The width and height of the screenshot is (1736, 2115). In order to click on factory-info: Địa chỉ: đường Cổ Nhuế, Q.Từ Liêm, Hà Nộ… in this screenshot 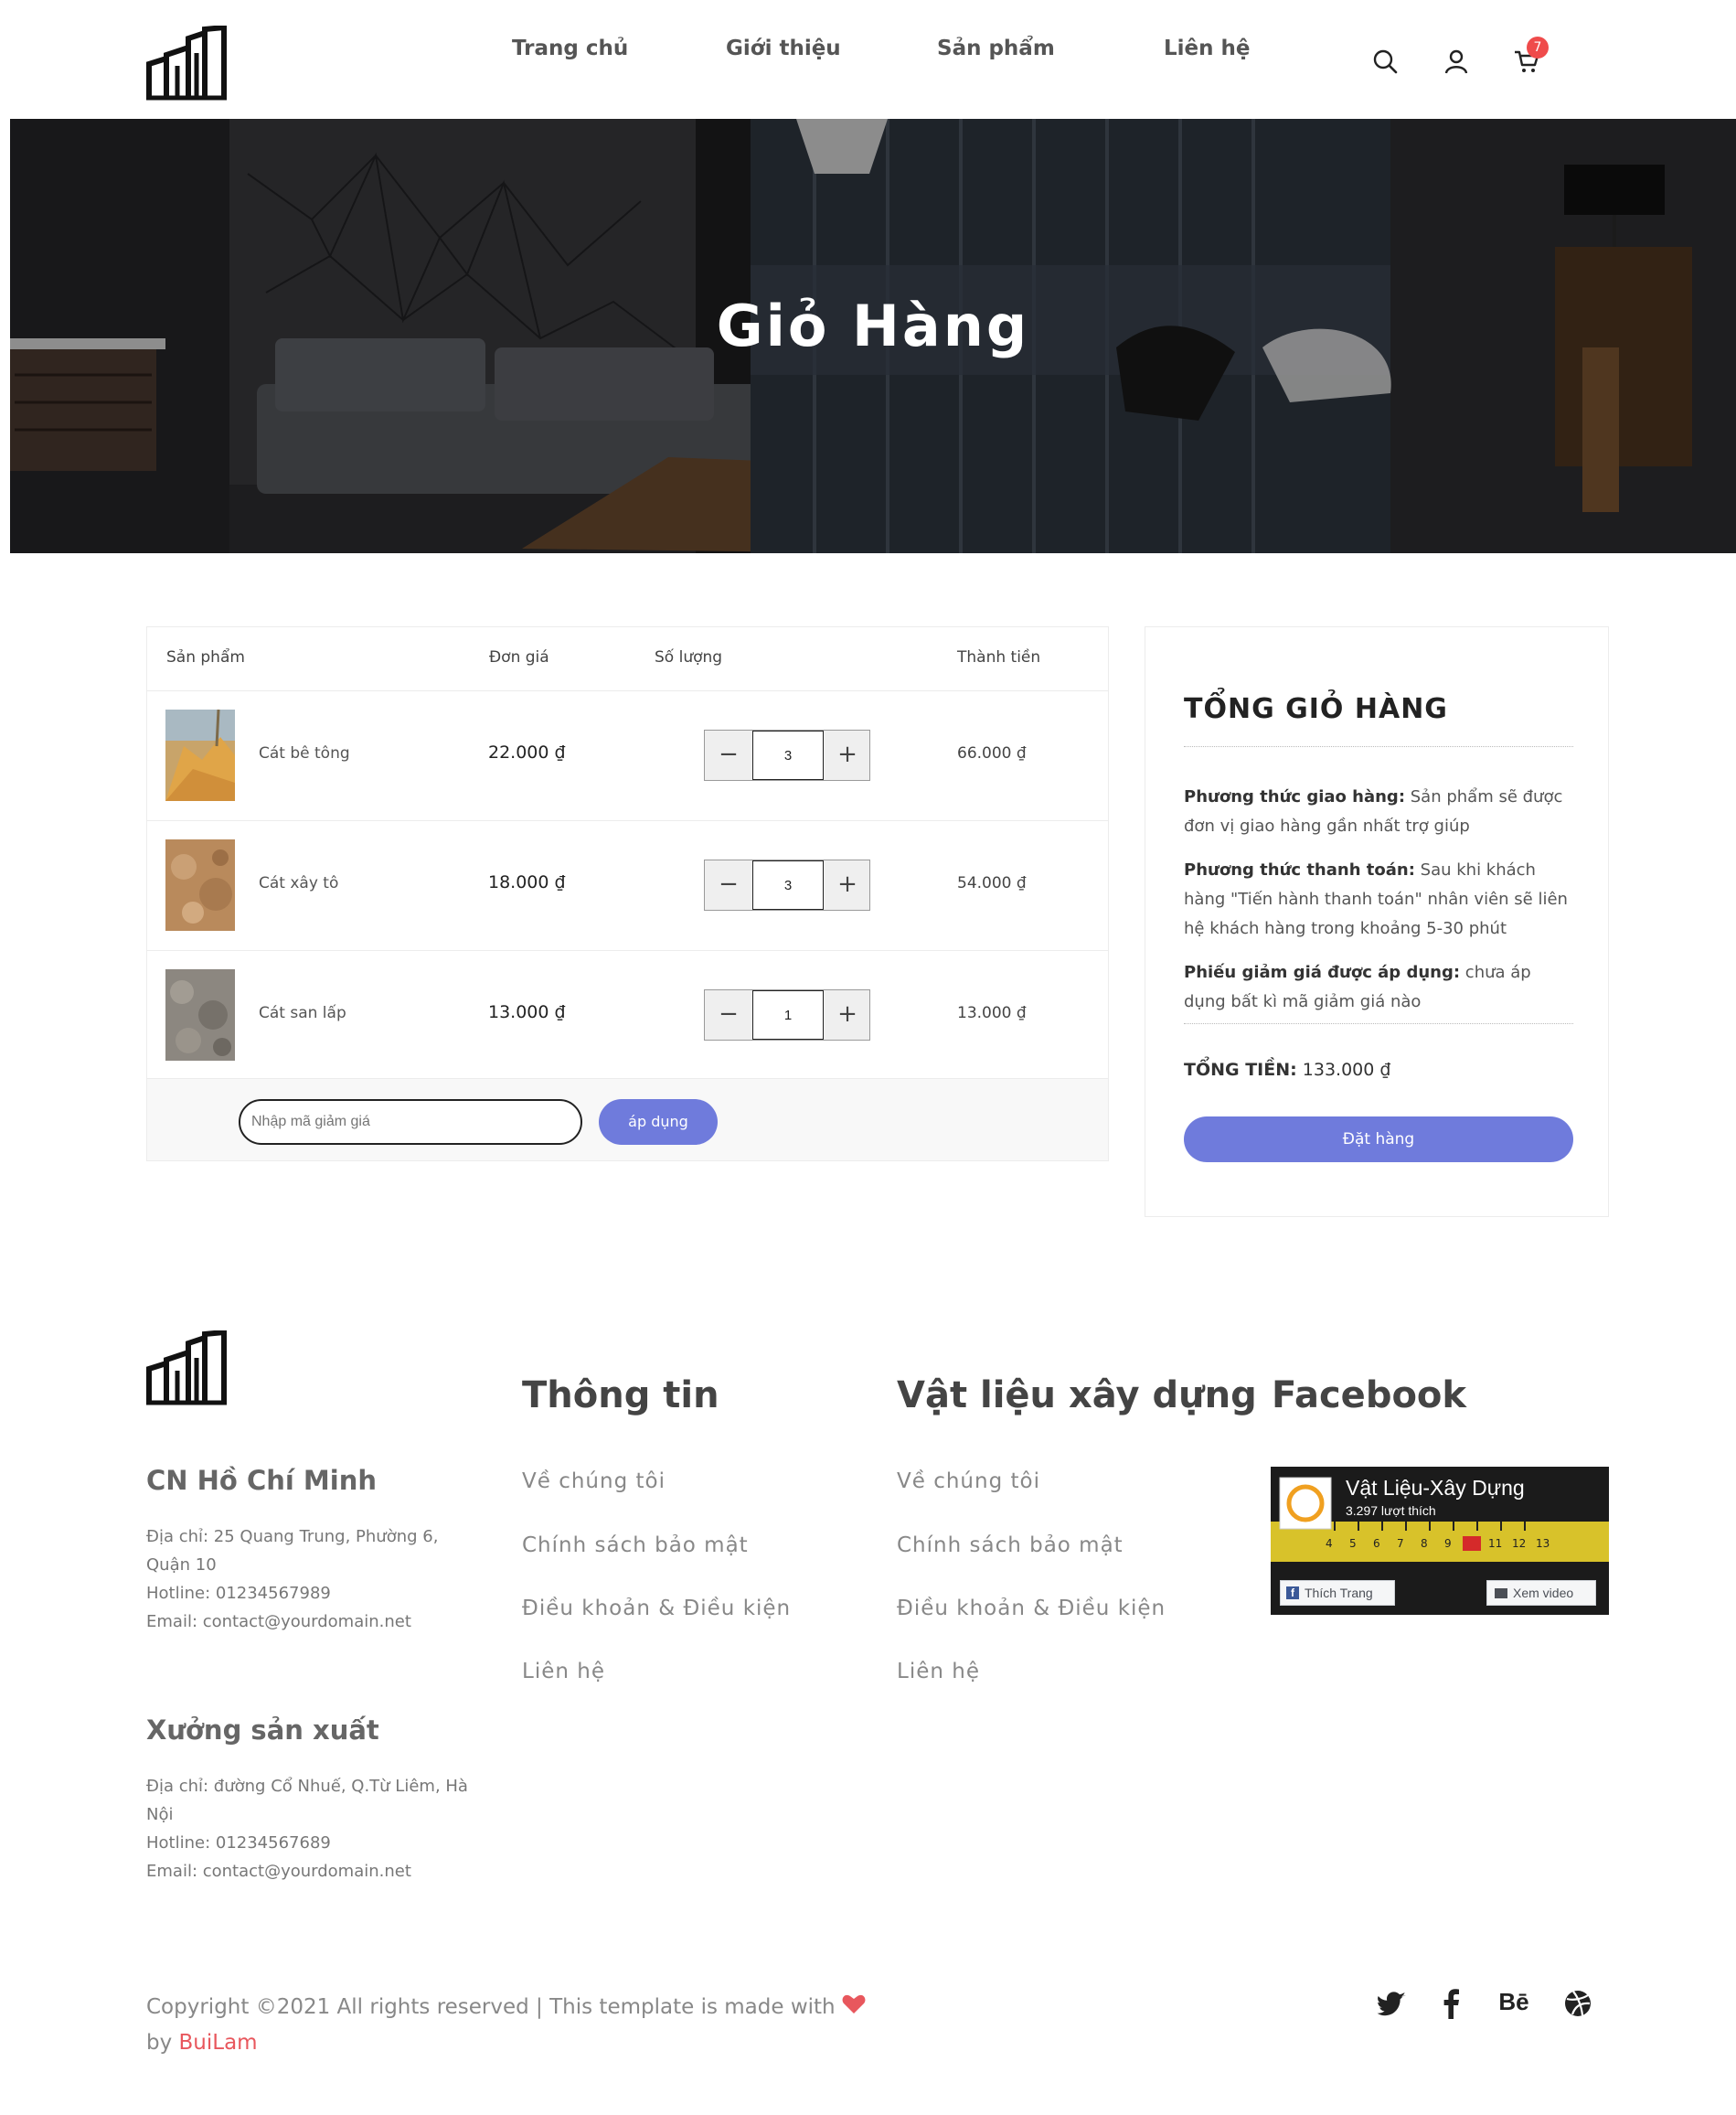, I will do `click(315, 1828)`.